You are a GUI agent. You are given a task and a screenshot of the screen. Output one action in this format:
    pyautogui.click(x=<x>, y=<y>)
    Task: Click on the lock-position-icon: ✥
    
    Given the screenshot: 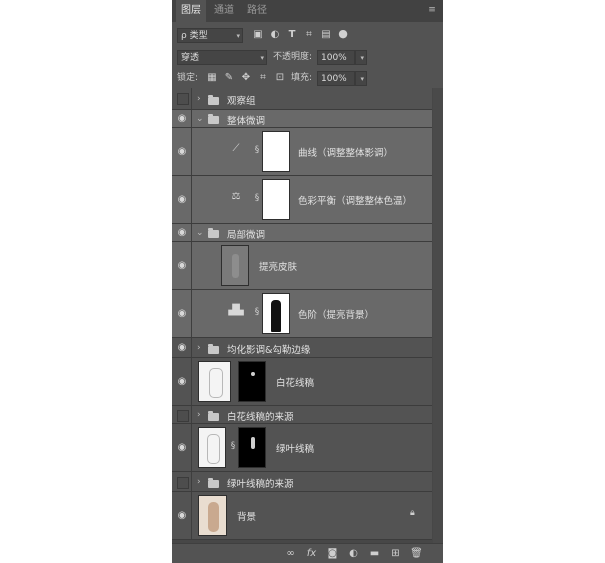 What is the action you would take?
    pyautogui.click(x=246, y=78)
    